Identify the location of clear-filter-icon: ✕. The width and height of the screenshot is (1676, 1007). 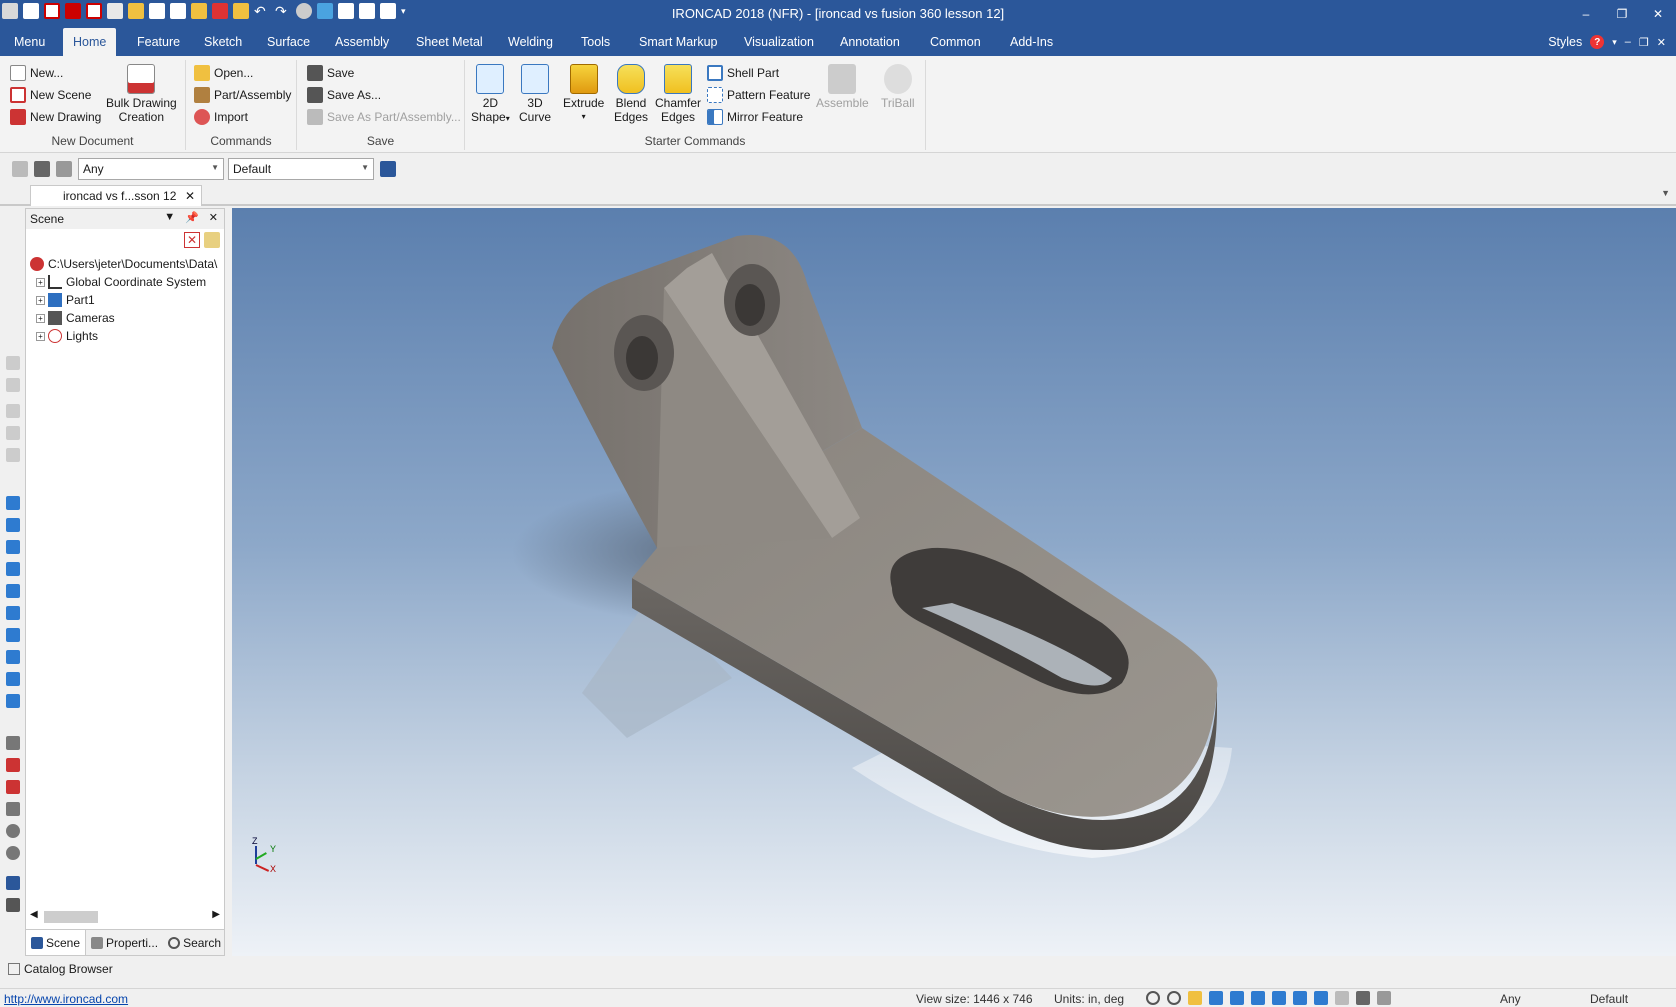
(192, 240).